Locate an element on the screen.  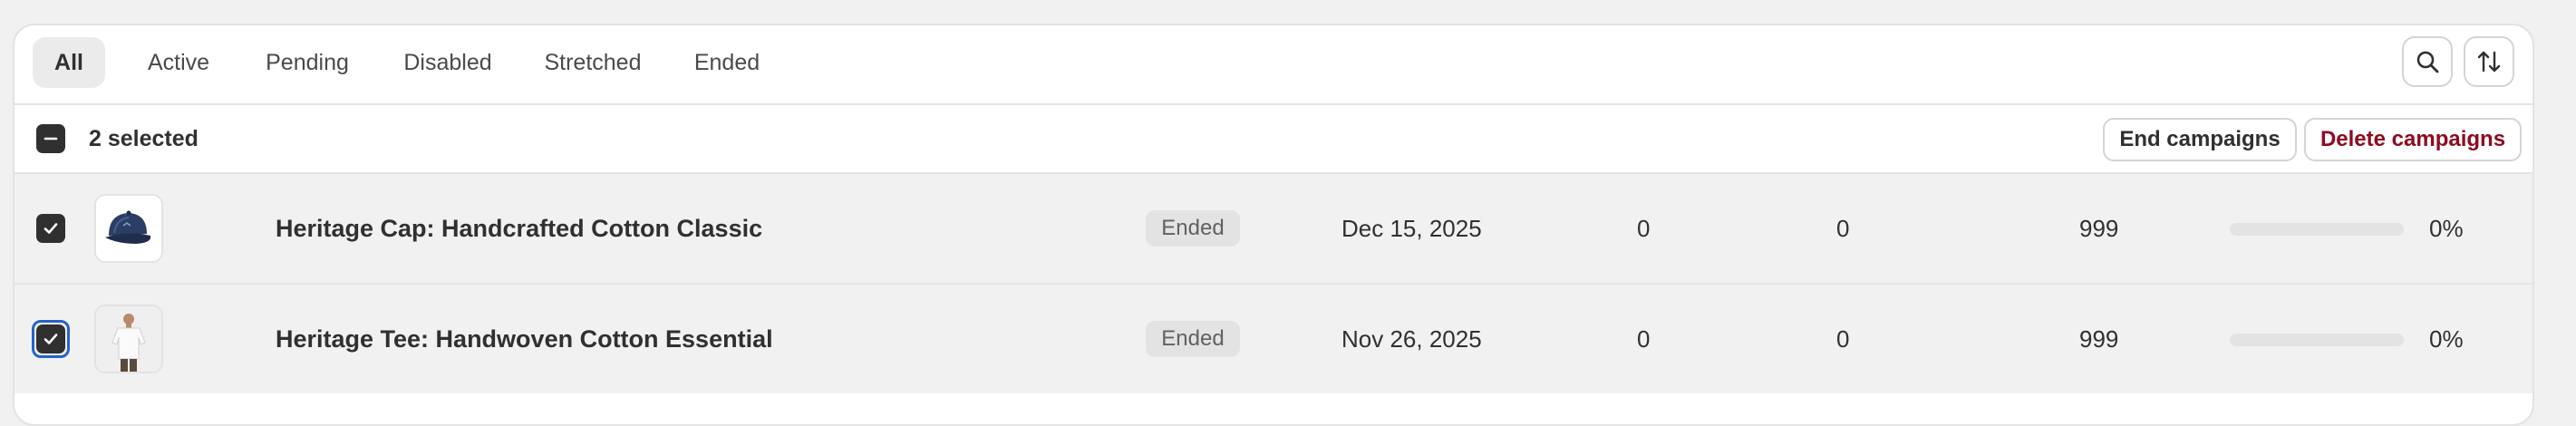
delete-campaigns-button: Delete campaigns is located at coordinates (2413, 139).